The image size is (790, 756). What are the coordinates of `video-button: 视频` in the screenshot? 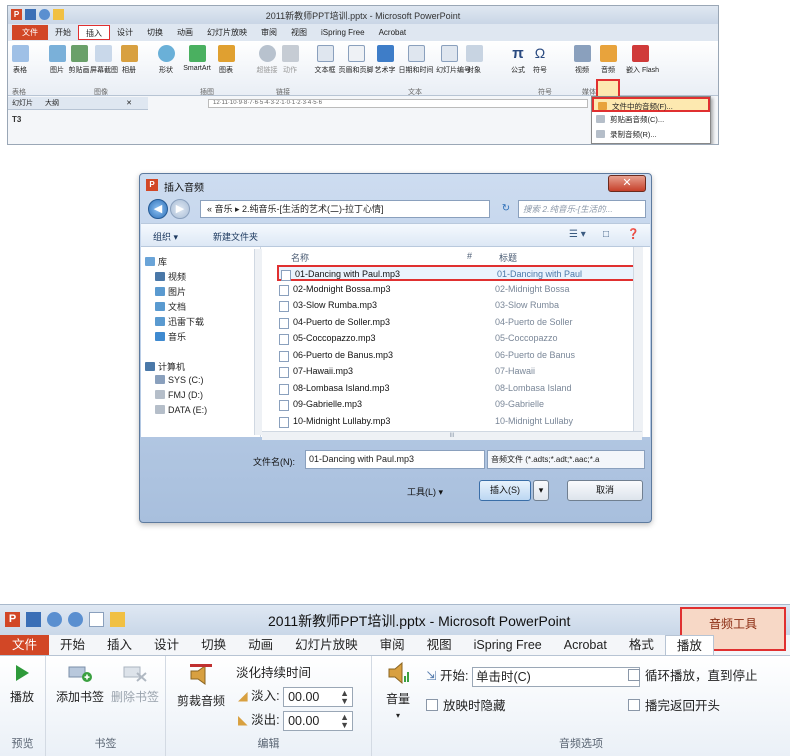 It's located at (582, 60).